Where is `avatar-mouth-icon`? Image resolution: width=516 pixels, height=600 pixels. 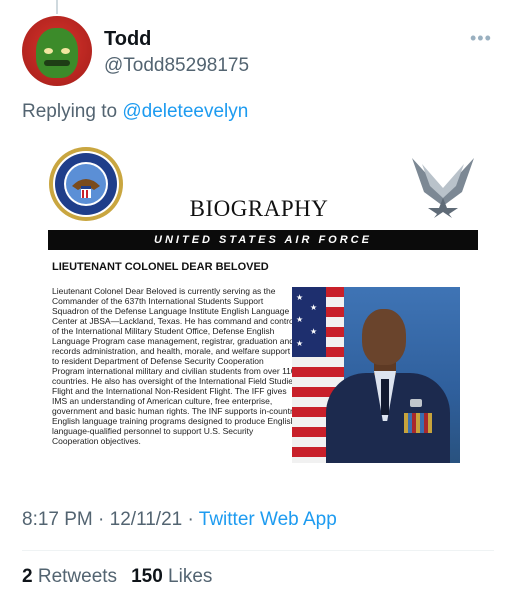
avatar-mouth-icon is located at coordinates (57, 63).